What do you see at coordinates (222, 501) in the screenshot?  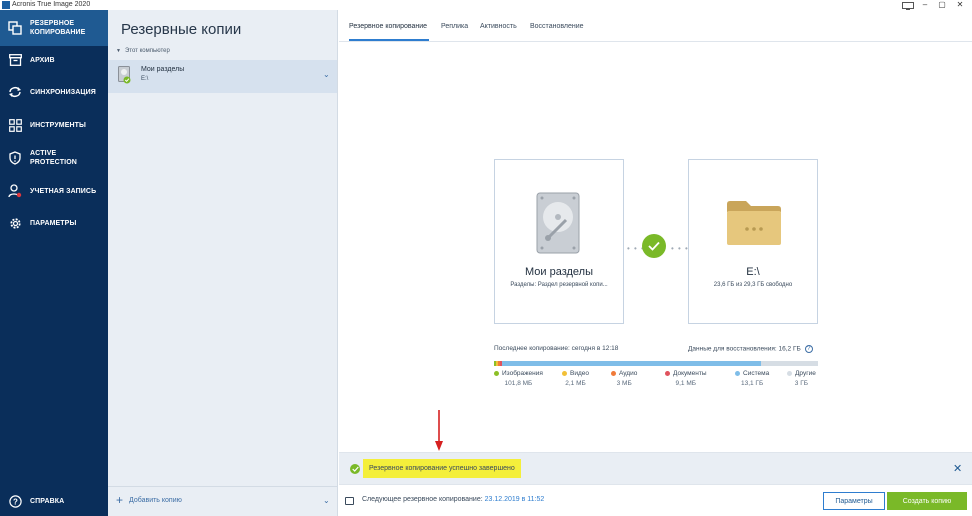 I see `list-footer: + Добавить копию ⌄` at bounding box center [222, 501].